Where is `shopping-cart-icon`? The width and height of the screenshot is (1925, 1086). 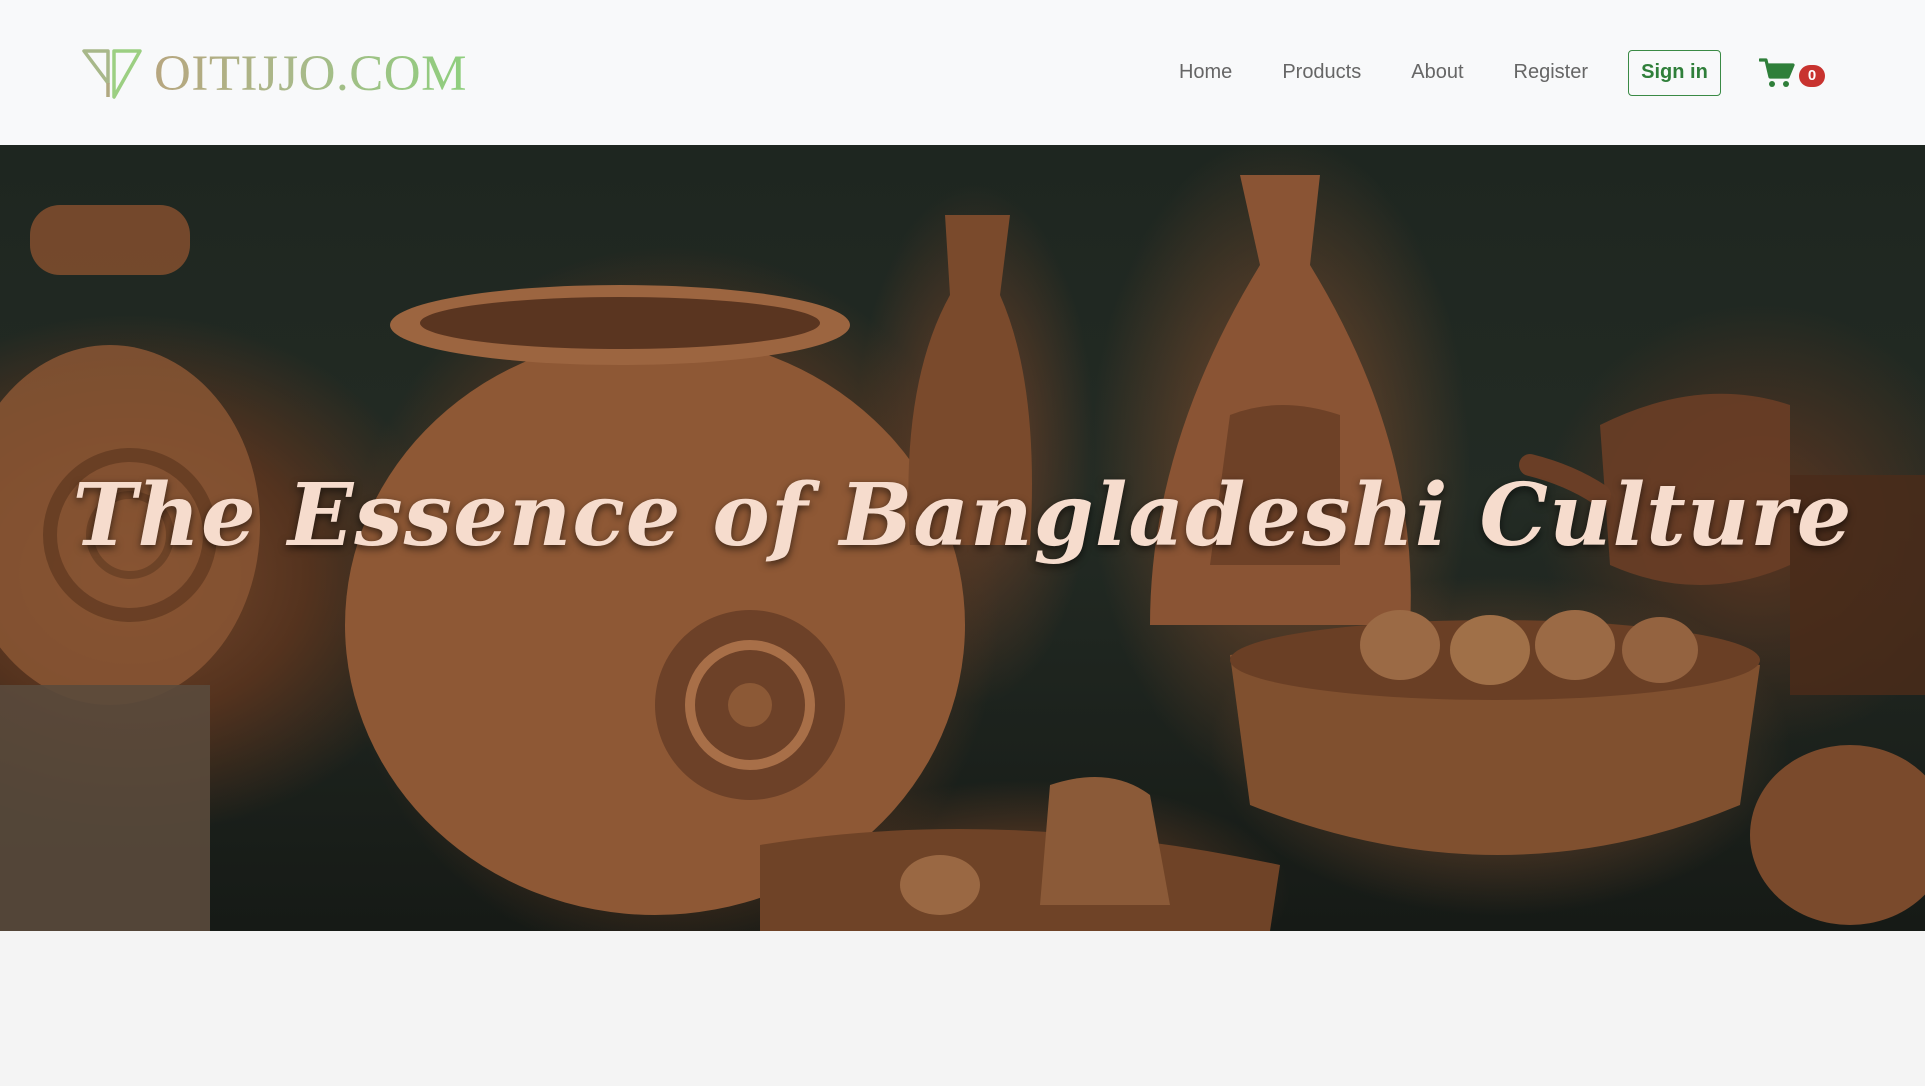 shopping-cart-icon is located at coordinates (1777, 72).